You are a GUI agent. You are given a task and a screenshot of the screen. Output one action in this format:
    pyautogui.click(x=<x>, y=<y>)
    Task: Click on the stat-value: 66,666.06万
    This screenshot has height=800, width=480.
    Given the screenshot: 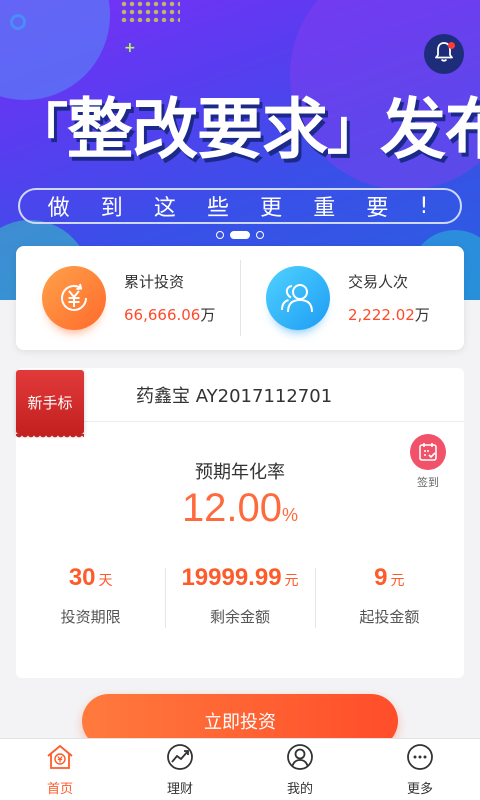 What is the action you would take?
    pyautogui.click(x=169, y=314)
    